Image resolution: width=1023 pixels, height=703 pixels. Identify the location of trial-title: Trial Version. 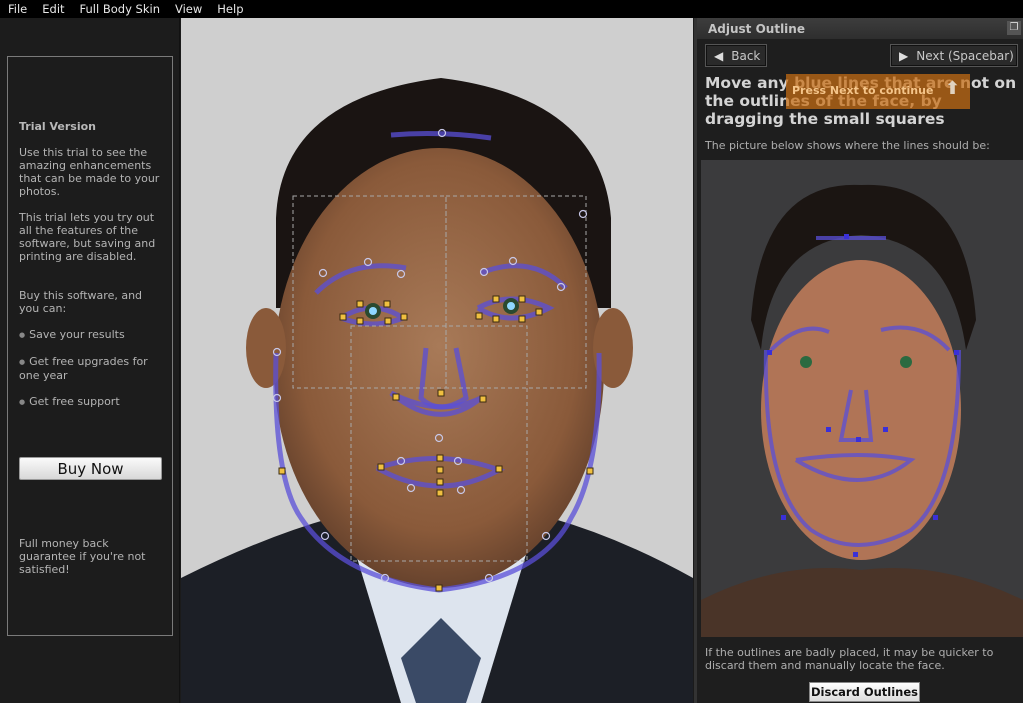
(58, 126).